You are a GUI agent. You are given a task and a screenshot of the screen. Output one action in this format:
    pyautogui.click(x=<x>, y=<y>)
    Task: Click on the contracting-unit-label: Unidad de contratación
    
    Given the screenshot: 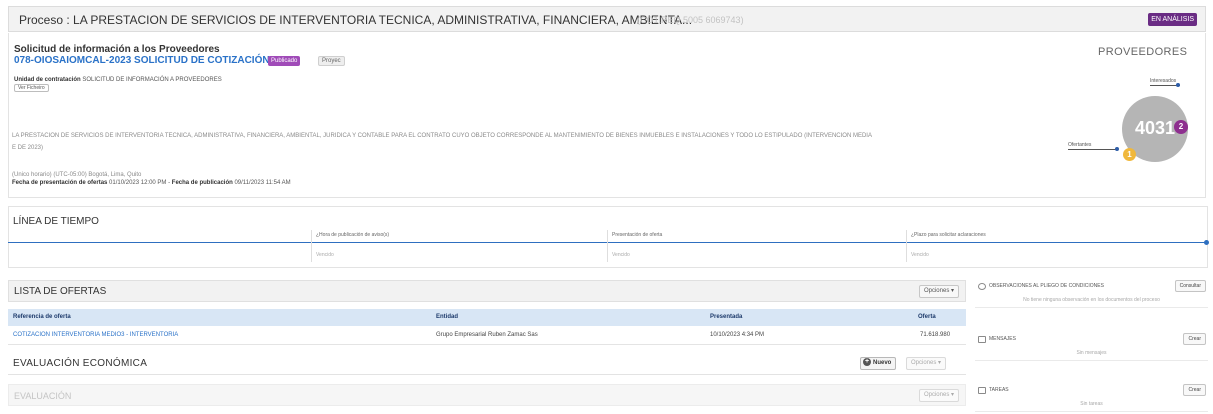 What is the action you would take?
    pyautogui.click(x=47, y=80)
    